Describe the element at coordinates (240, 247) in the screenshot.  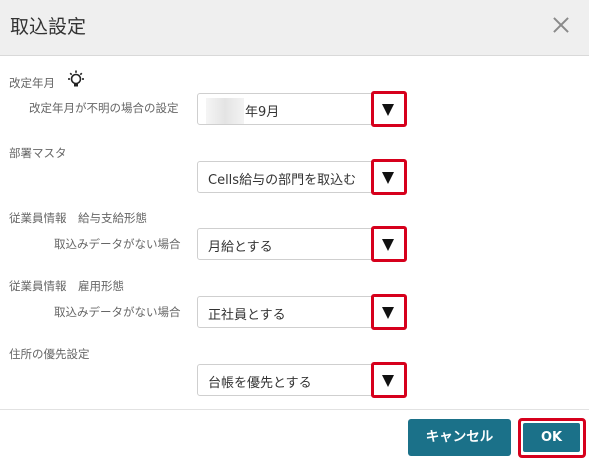
I see `pay-type-value: 月給とする` at that location.